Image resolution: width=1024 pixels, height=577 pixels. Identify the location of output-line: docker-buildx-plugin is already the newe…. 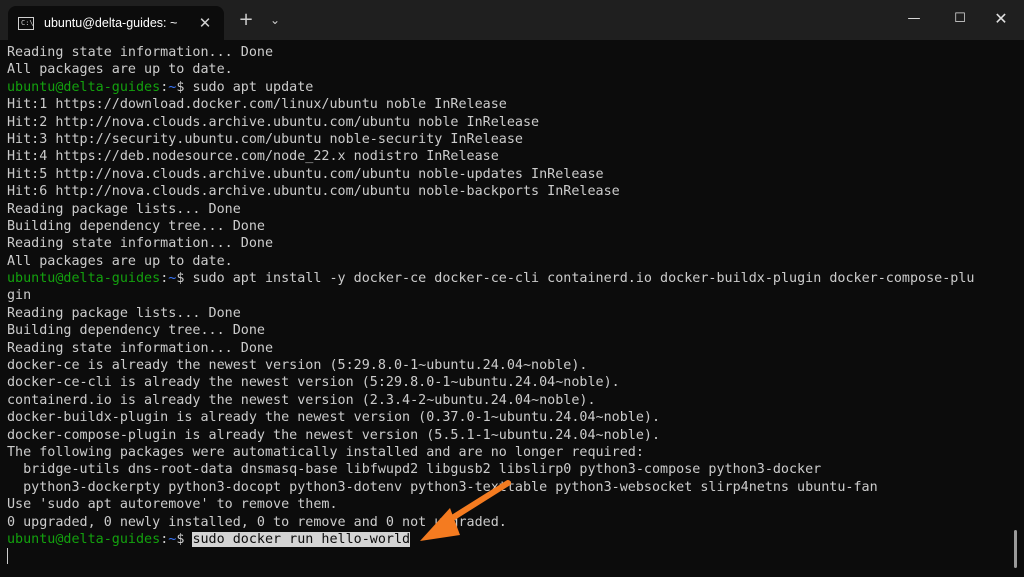
(334, 418).